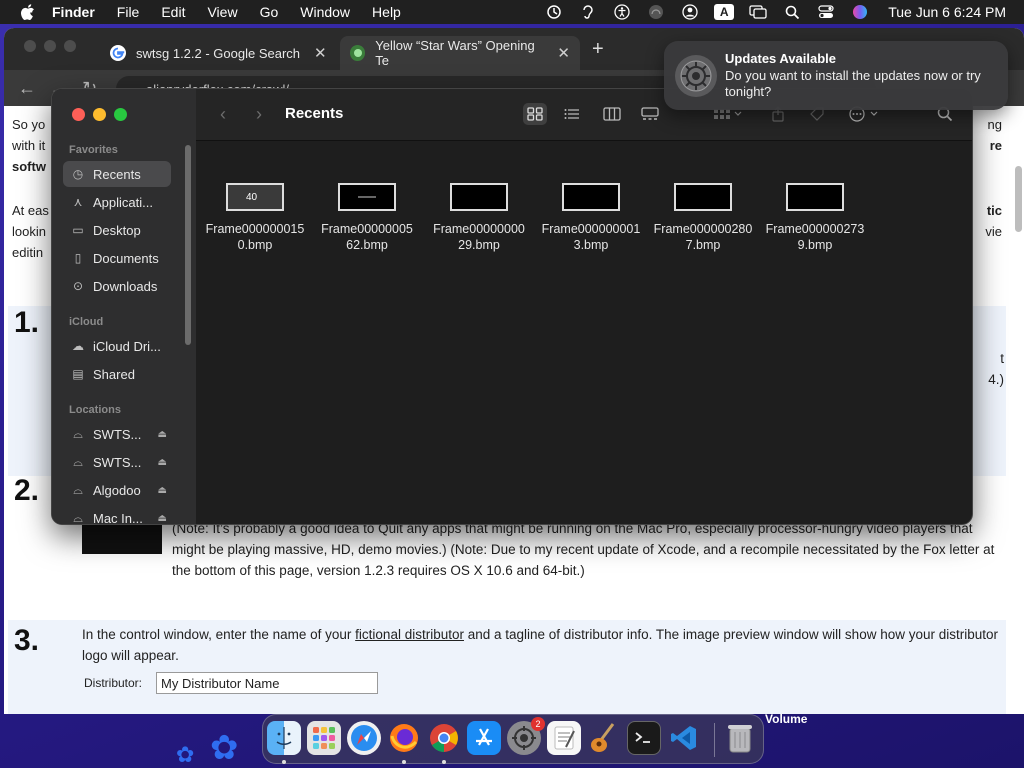 This screenshot has width=1024, height=768. Describe the element at coordinates (325, 12) in the screenshot. I see `menu-window: Window` at that location.